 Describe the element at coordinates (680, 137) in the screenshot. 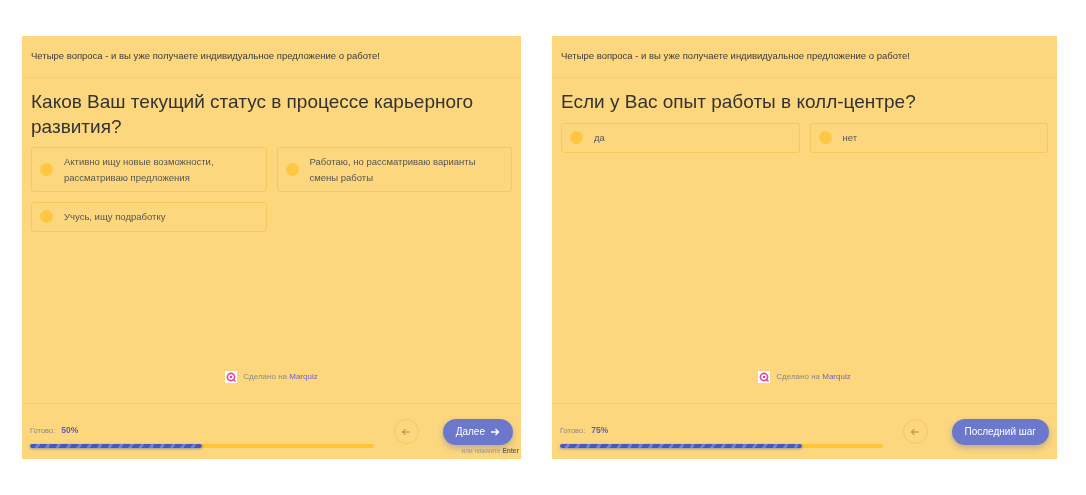

I see `answer-option: да` at that location.